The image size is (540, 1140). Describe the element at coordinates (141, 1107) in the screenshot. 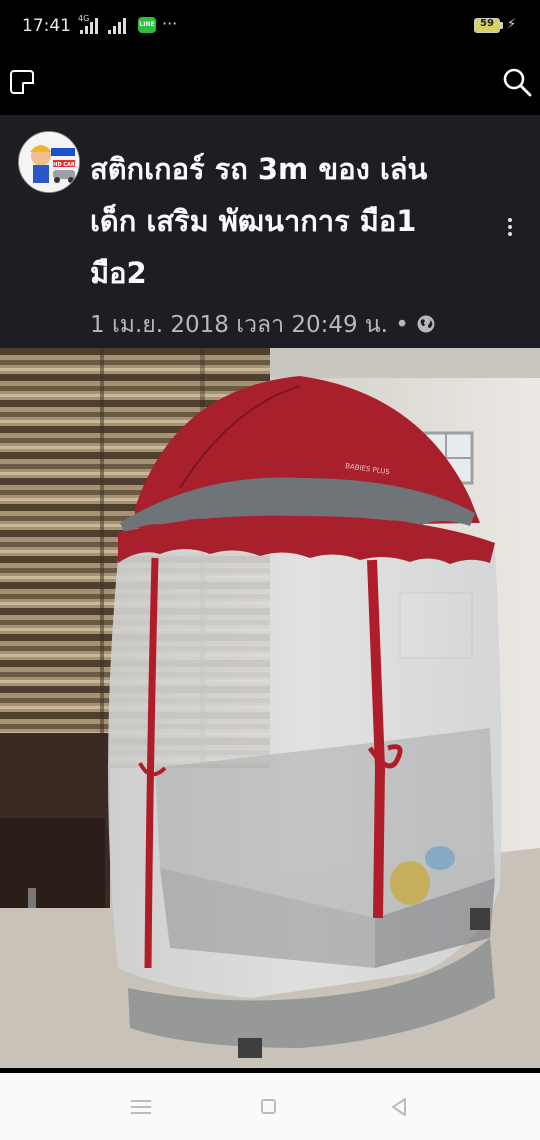

I see `menu-icon` at that location.